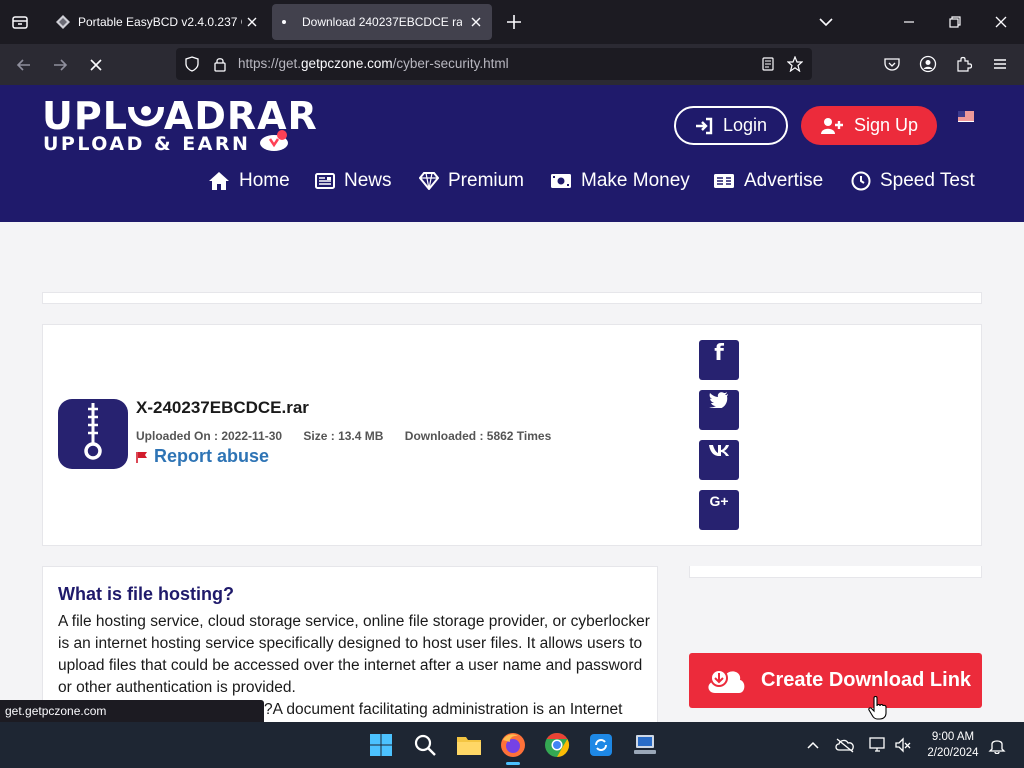 This screenshot has width=1024, height=768. I want to click on tab-list-icon, so click(20, 22).